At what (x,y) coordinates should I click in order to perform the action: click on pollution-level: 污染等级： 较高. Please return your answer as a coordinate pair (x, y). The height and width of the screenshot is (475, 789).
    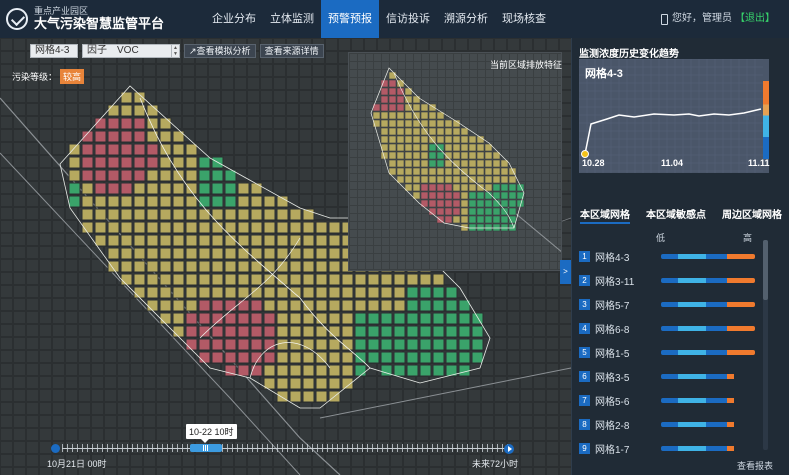
    Looking at the image, I should click on (48, 76).